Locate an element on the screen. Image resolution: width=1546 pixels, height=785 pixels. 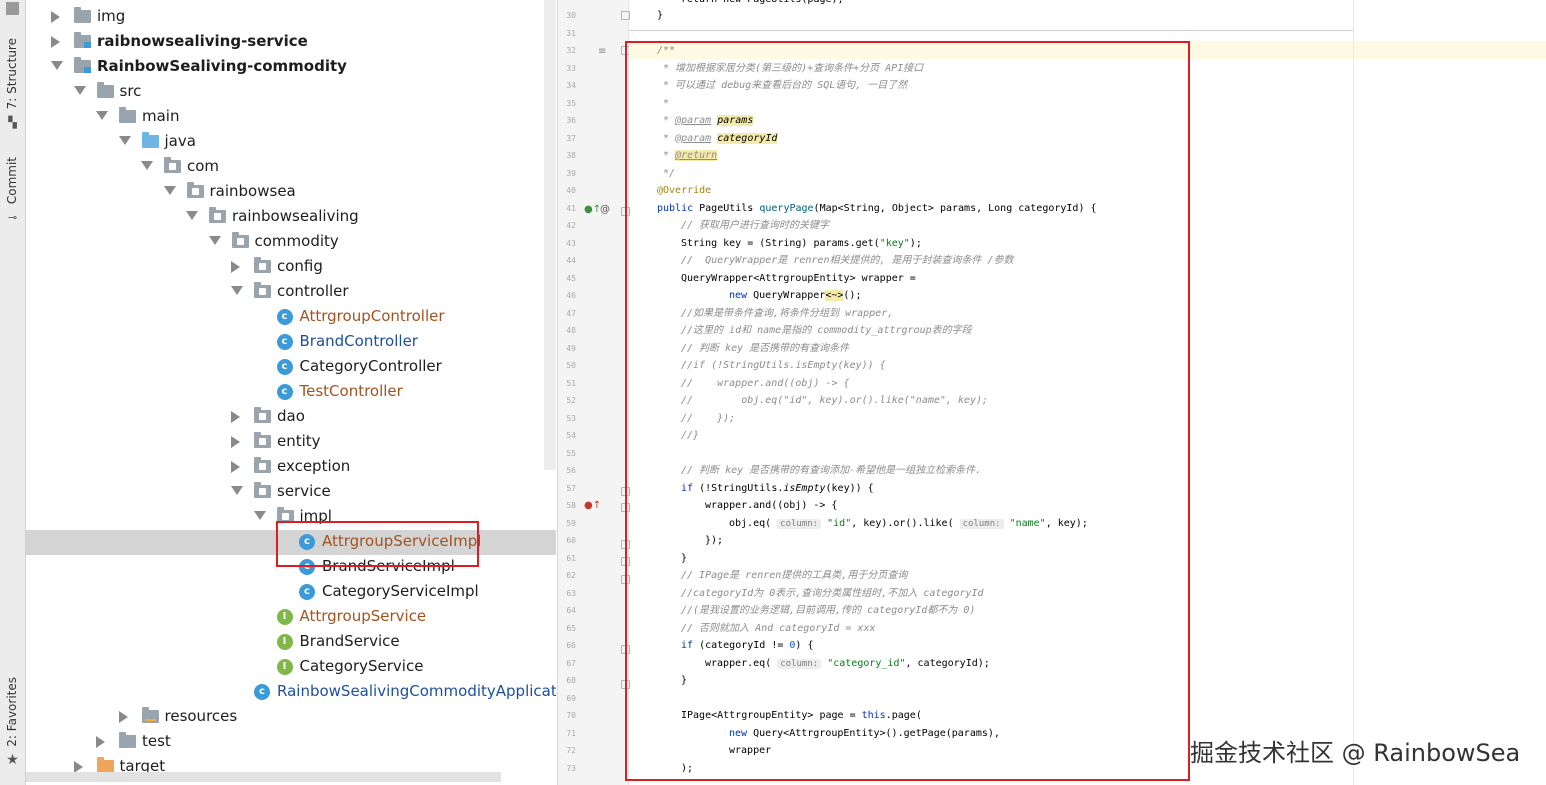
tree-item-label: dao is located at coordinates (291, 416).